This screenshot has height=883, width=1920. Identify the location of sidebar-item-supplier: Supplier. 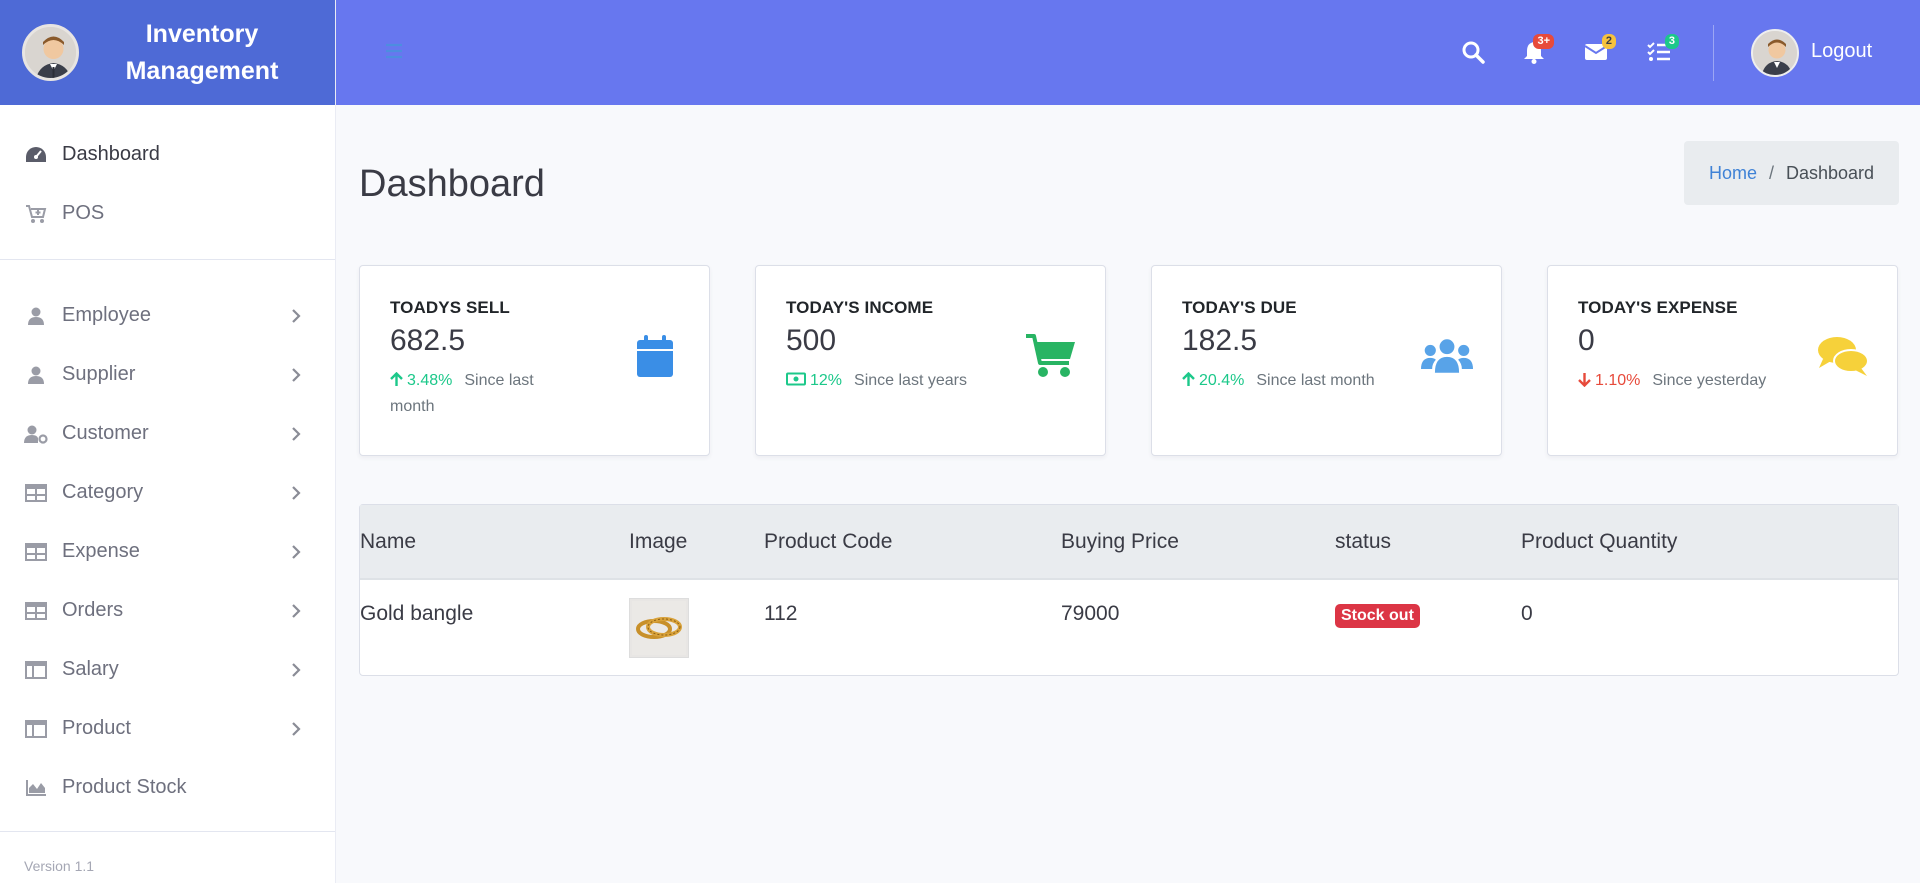
(167, 374).